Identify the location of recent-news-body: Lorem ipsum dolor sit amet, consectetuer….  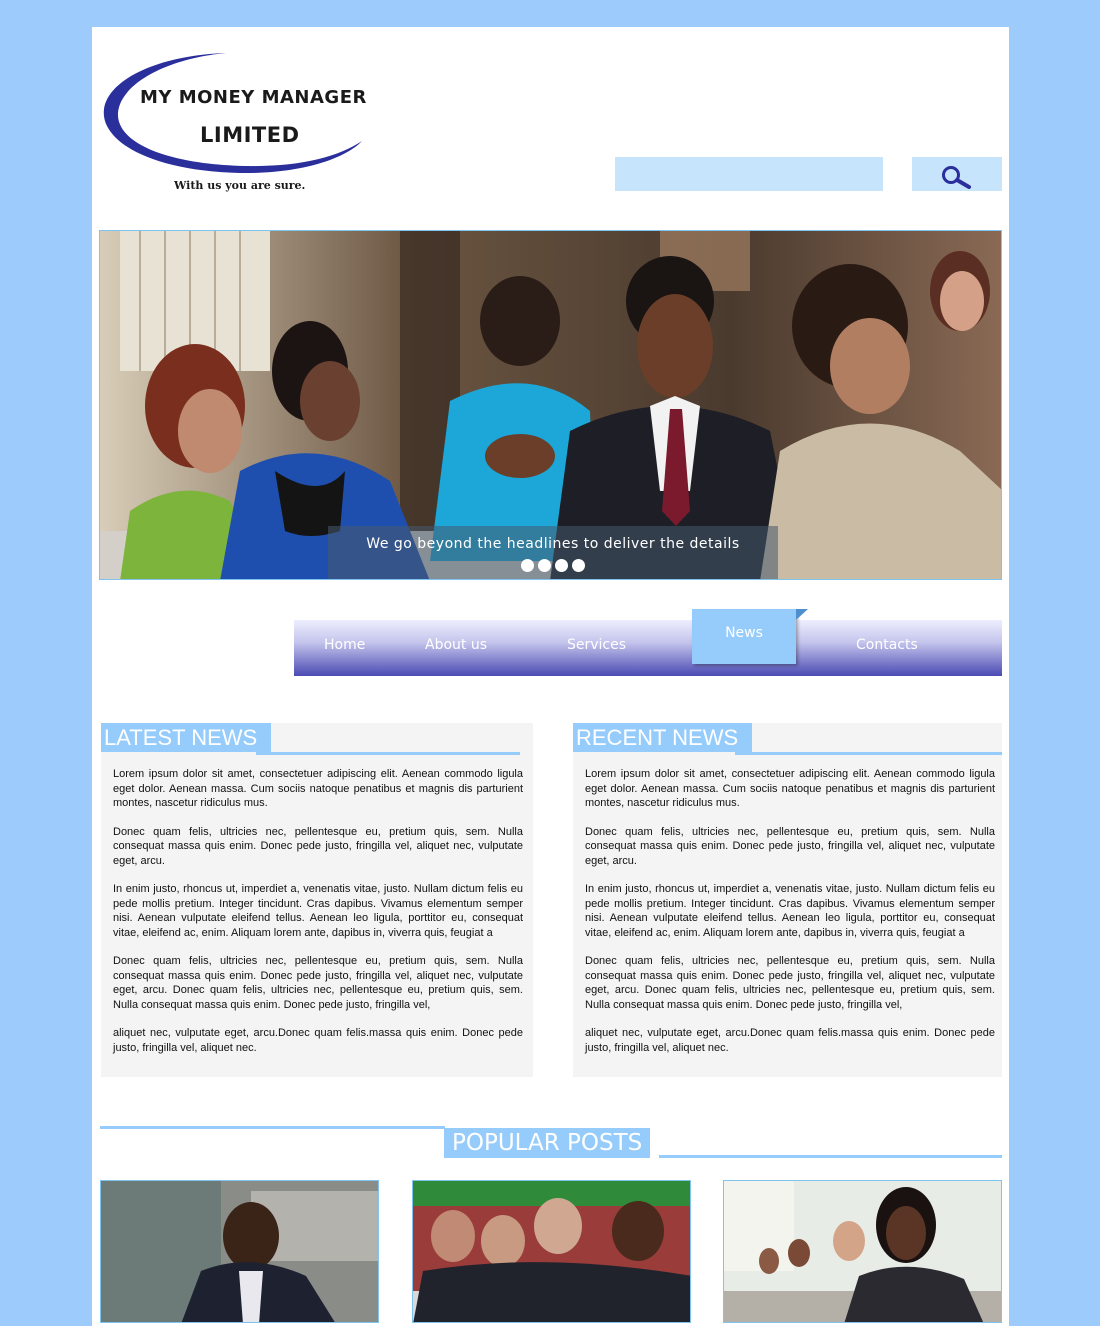
(790, 918).